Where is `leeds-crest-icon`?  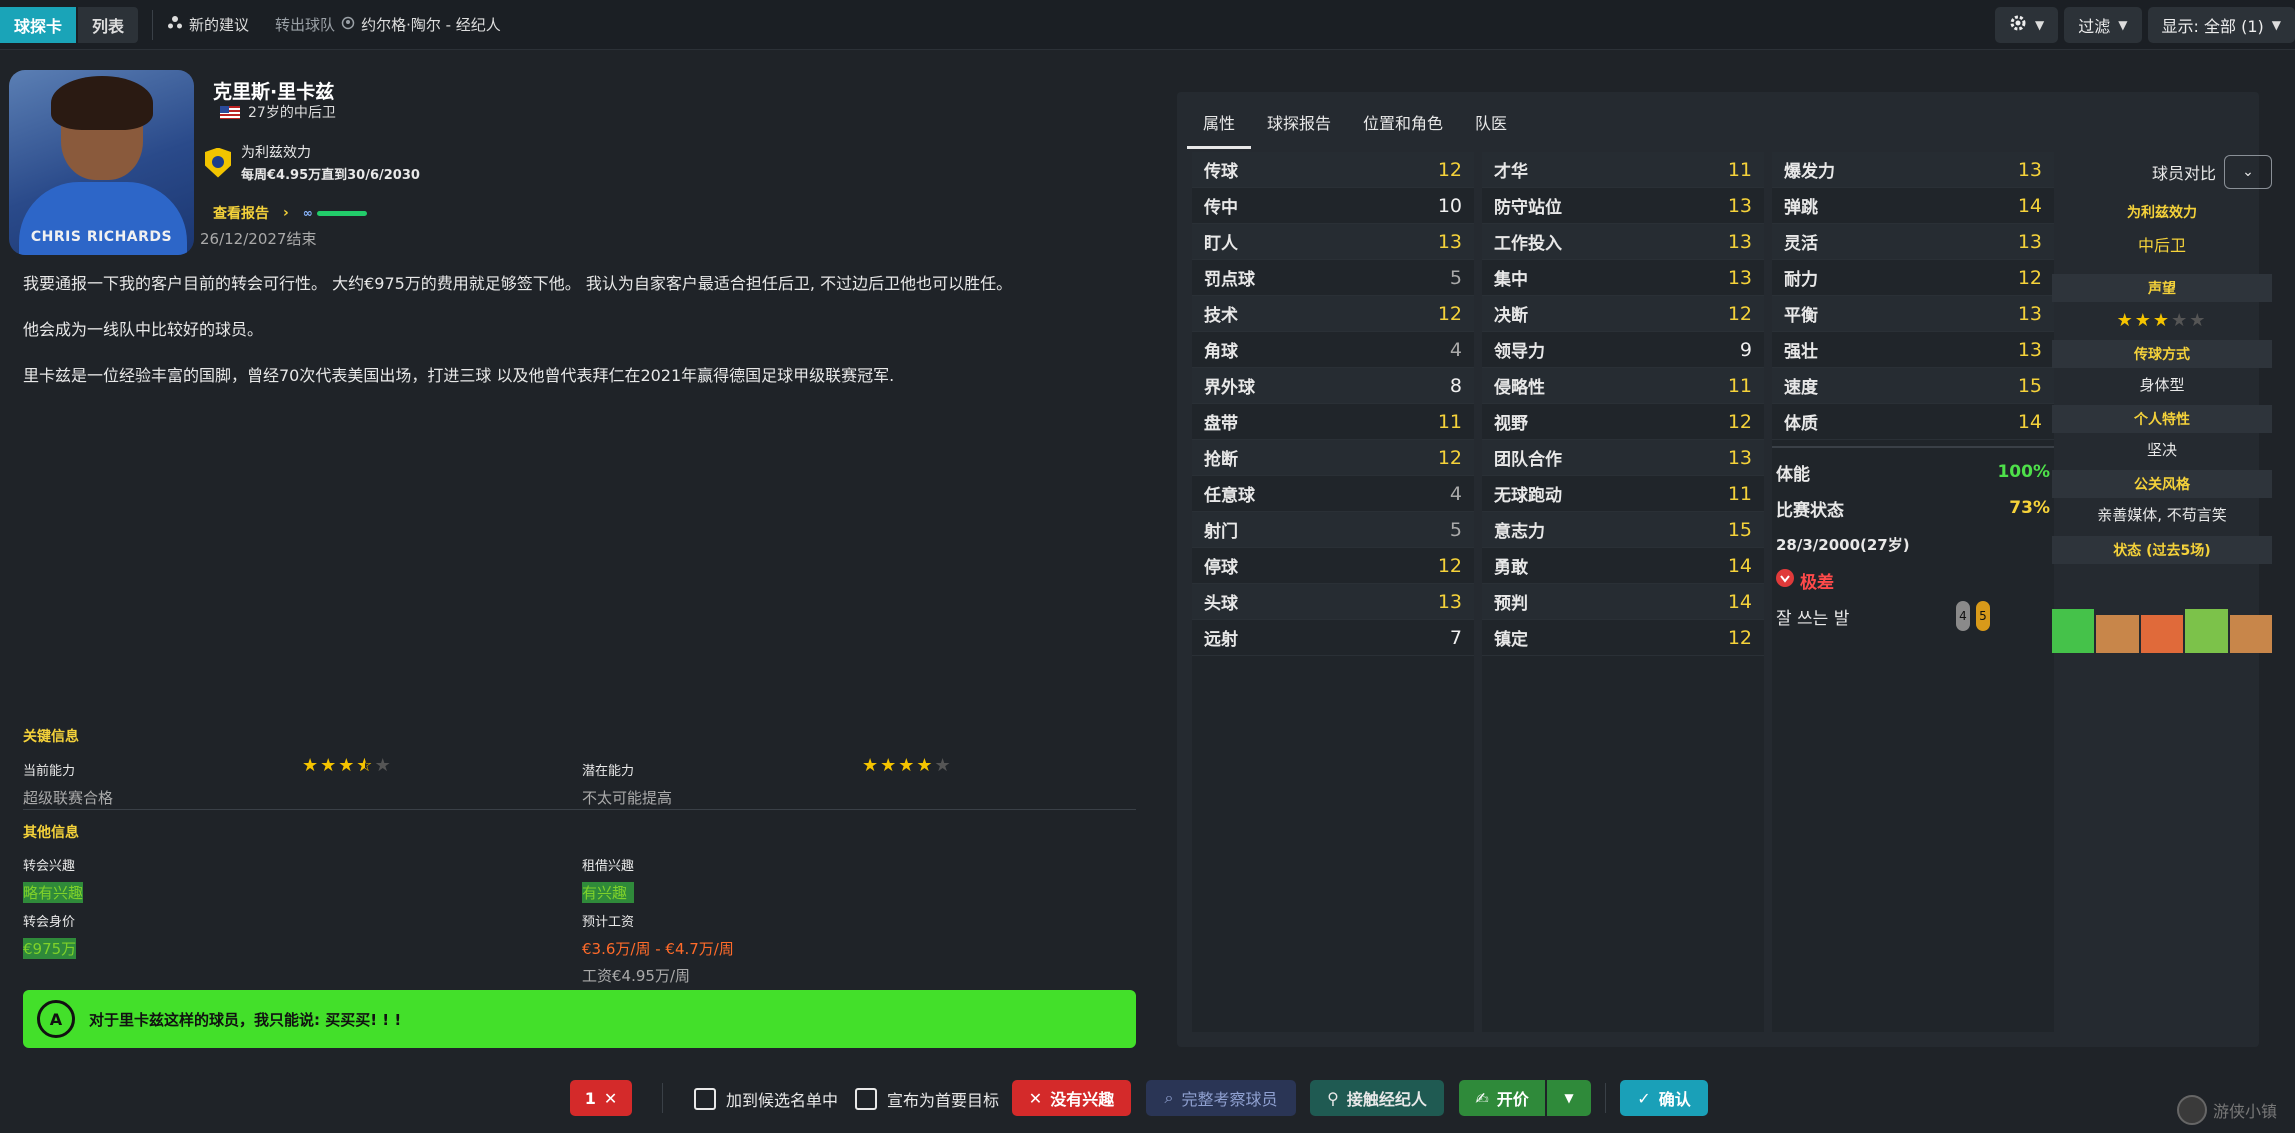
leeds-crest-icon is located at coordinates (218, 162).